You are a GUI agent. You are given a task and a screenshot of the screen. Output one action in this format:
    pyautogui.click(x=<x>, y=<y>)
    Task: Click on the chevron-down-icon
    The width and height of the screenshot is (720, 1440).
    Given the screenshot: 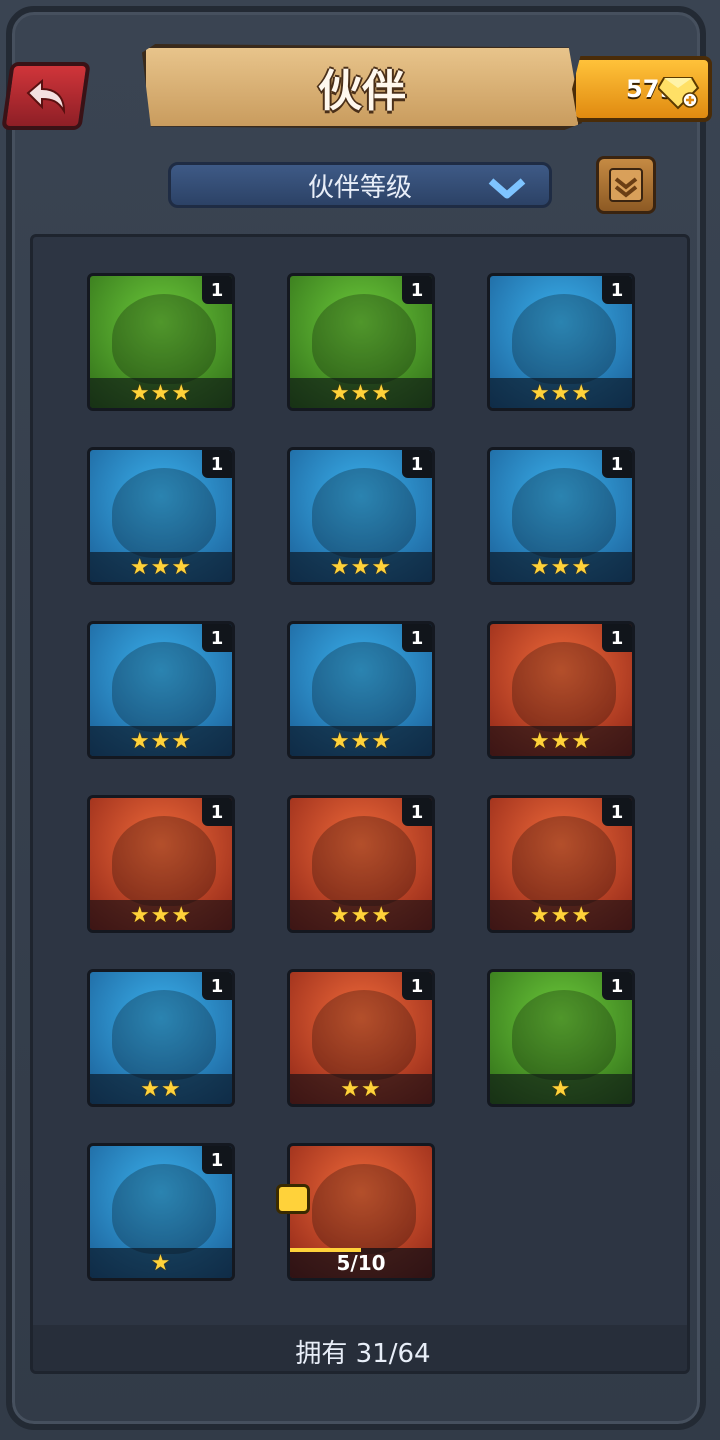 What is the action you would take?
    pyautogui.click(x=507, y=188)
    